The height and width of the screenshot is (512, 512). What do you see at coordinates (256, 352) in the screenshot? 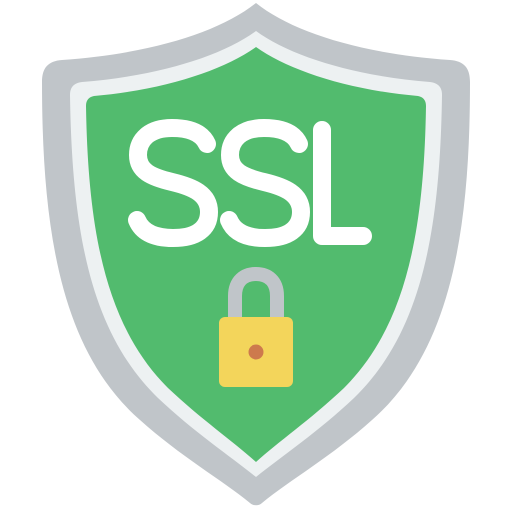
I see `padlock-keyhole` at bounding box center [256, 352].